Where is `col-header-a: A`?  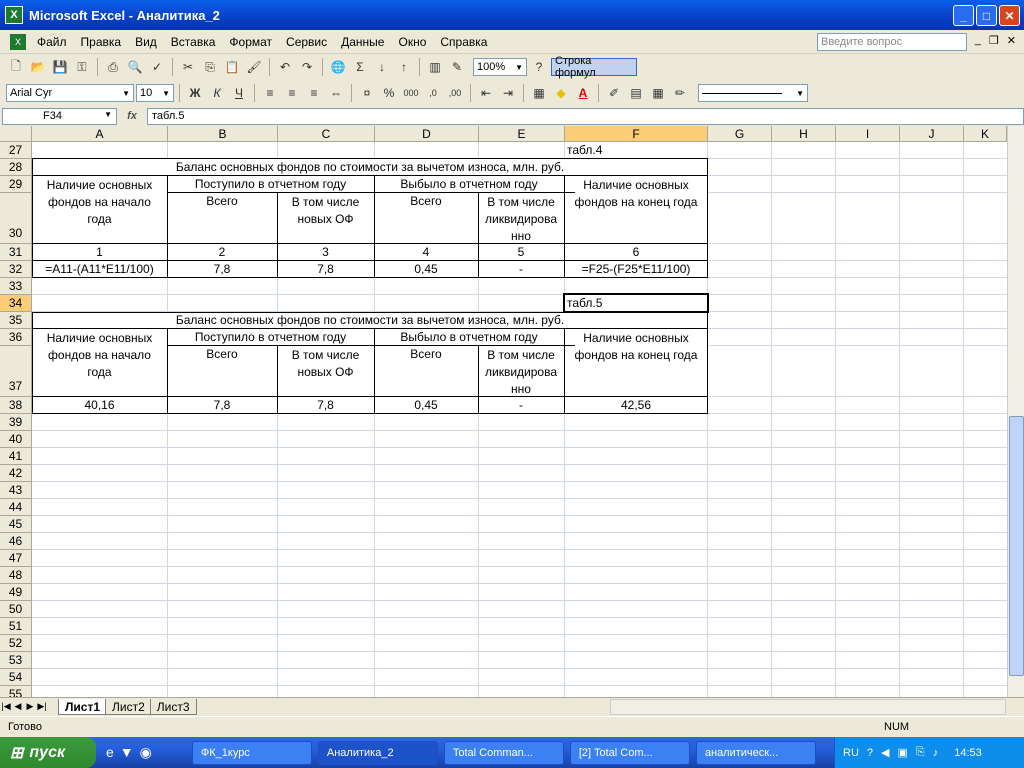 col-header-a: A is located at coordinates (100, 134).